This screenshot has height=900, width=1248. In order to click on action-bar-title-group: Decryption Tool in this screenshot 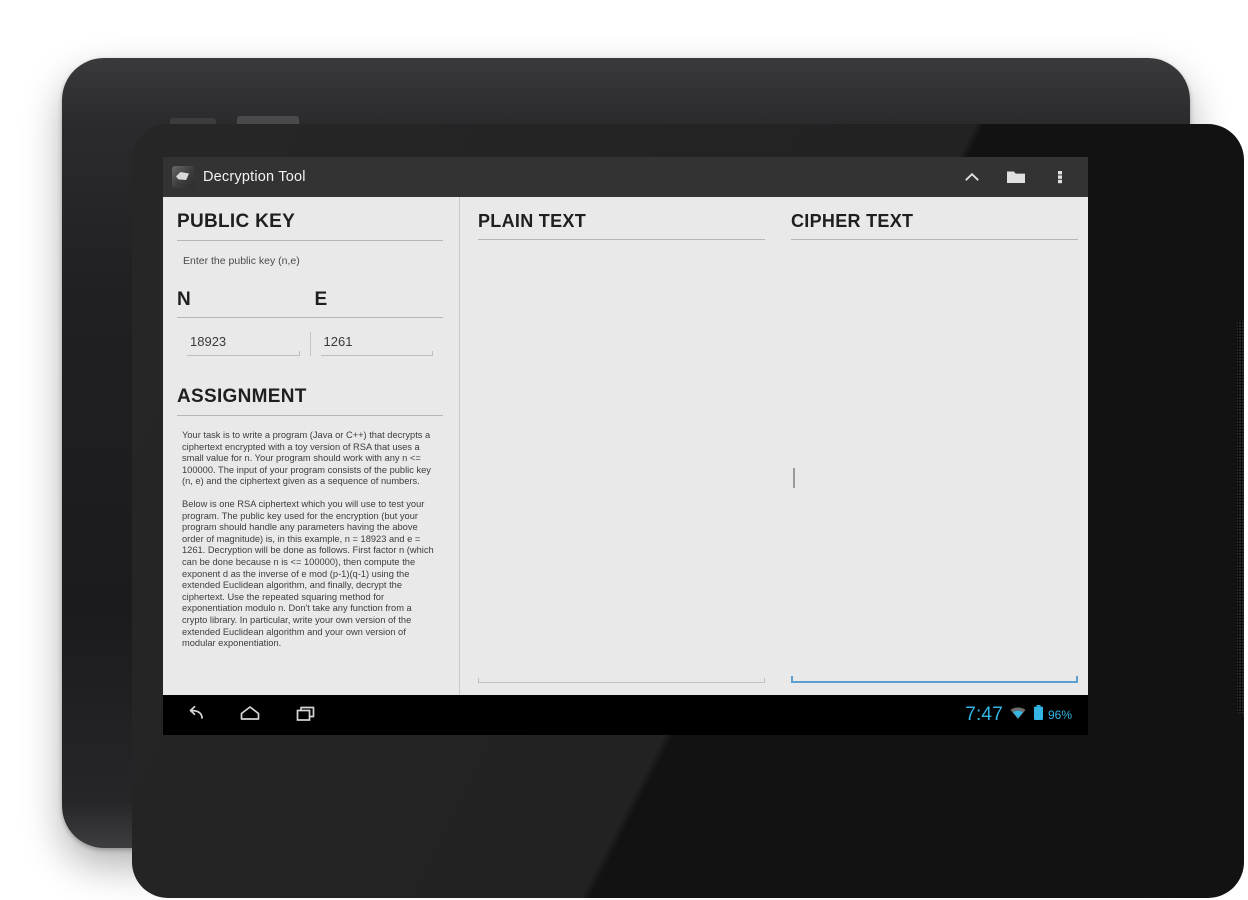, I will do `click(561, 177)`.